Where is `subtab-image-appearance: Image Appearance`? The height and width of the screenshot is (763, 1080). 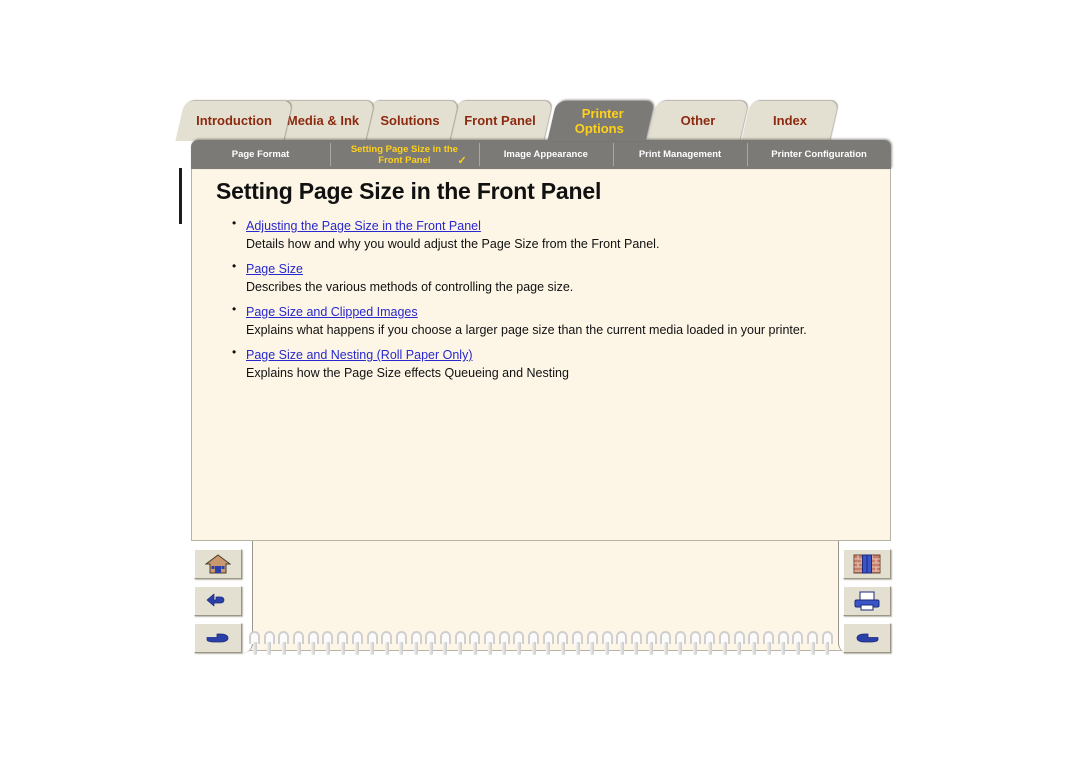
subtab-image-appearance: Image Appearance is located at coordinates (545, 154).